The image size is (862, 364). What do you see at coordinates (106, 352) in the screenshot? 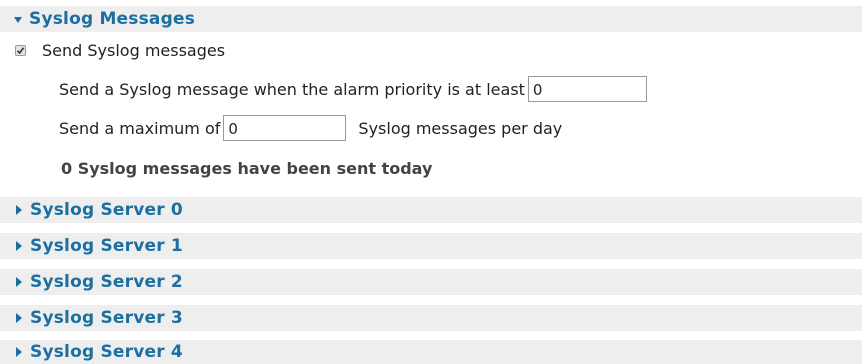
I see `section-title: Syslog Server 4` at bounding box center [106, 352].